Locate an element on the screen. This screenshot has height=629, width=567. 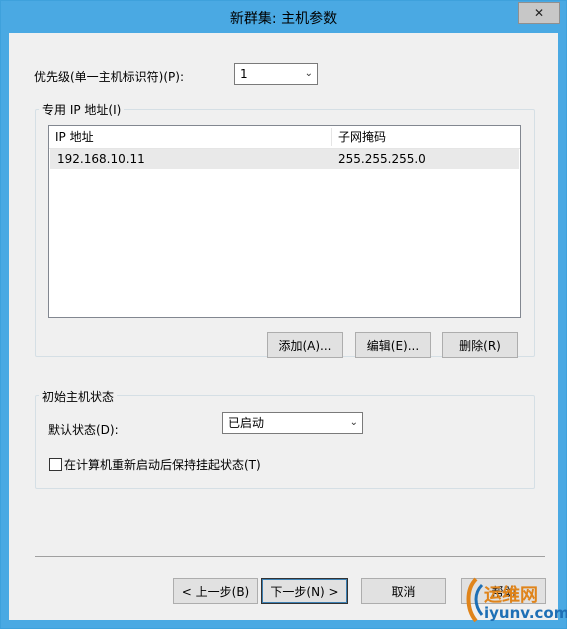
state-group-title: 初始主机状态 is located at coordinates (78, 396).